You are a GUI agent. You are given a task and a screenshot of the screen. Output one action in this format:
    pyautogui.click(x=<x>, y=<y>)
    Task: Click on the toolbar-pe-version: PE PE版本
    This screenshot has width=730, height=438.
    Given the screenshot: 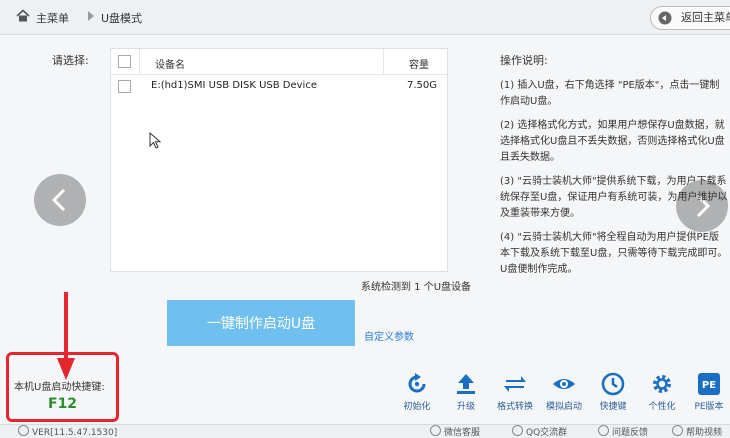 What is the action you would take?
    pyautogui.click(x=708, y=394)
    